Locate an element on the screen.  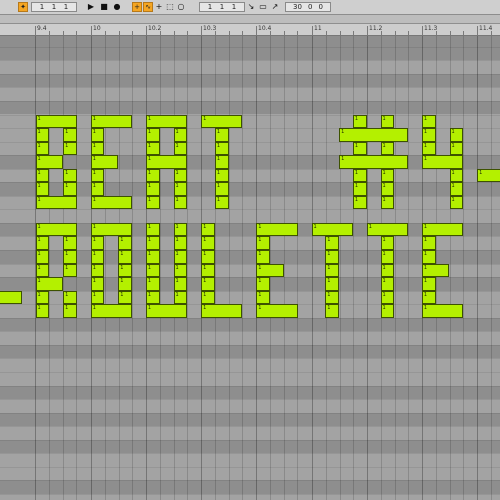
loop-icon: ⬚ is located at coordinates (170, 7).